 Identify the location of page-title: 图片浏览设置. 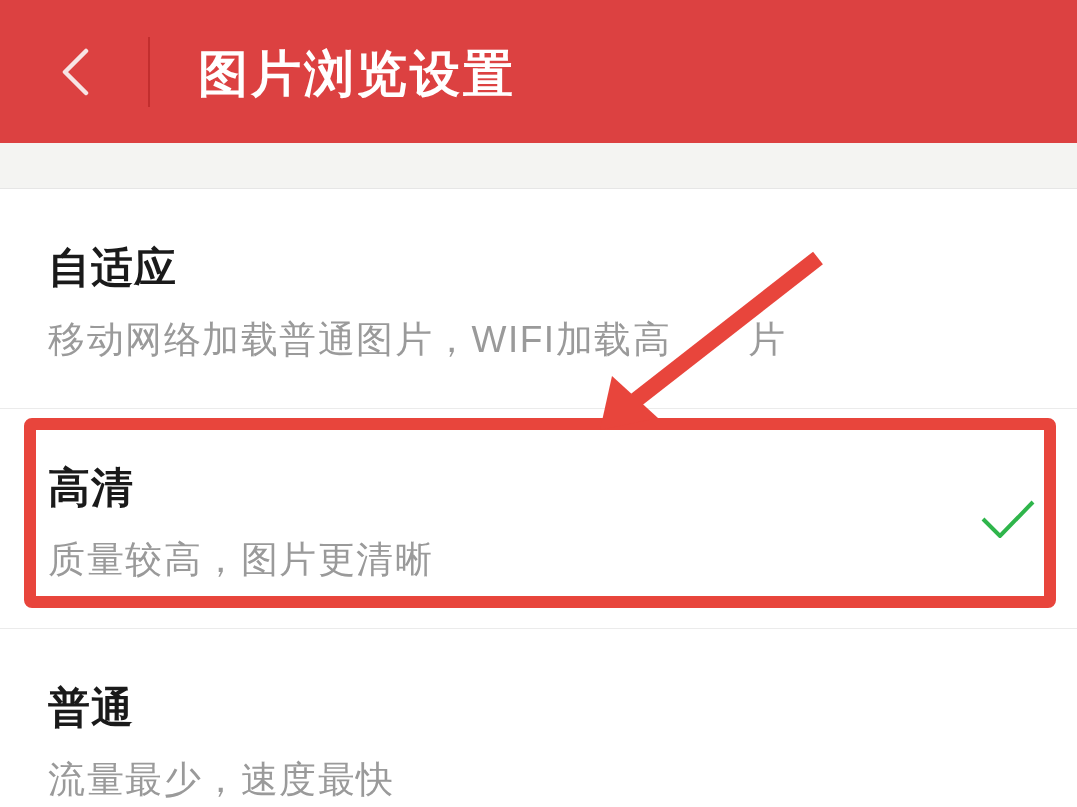
(357, 73).